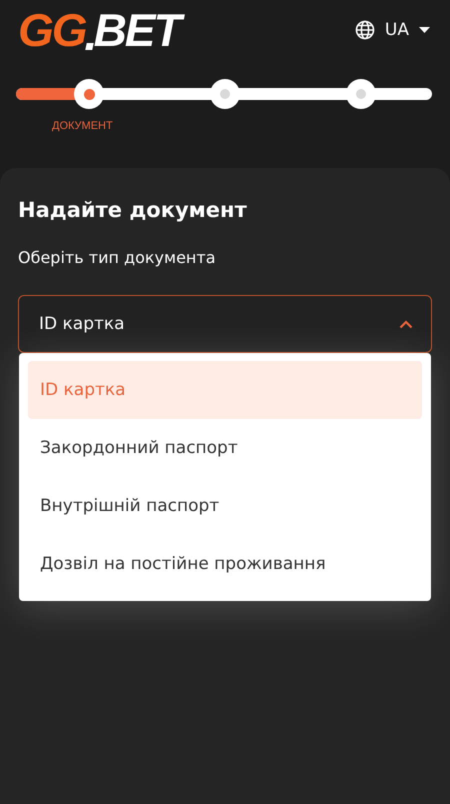 This screenshot has width=450, height=804. What do you see at coordinates (225, 506) in the screenshot?
I see `dropdown-option: Внутрішній паспорт` at bounding box center [225, 506].